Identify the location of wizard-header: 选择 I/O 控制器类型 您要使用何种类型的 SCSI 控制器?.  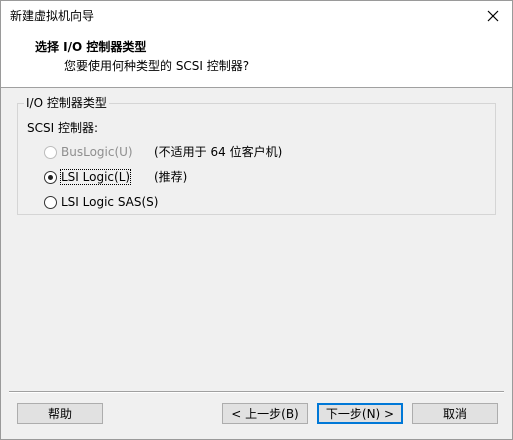
(256, 59).